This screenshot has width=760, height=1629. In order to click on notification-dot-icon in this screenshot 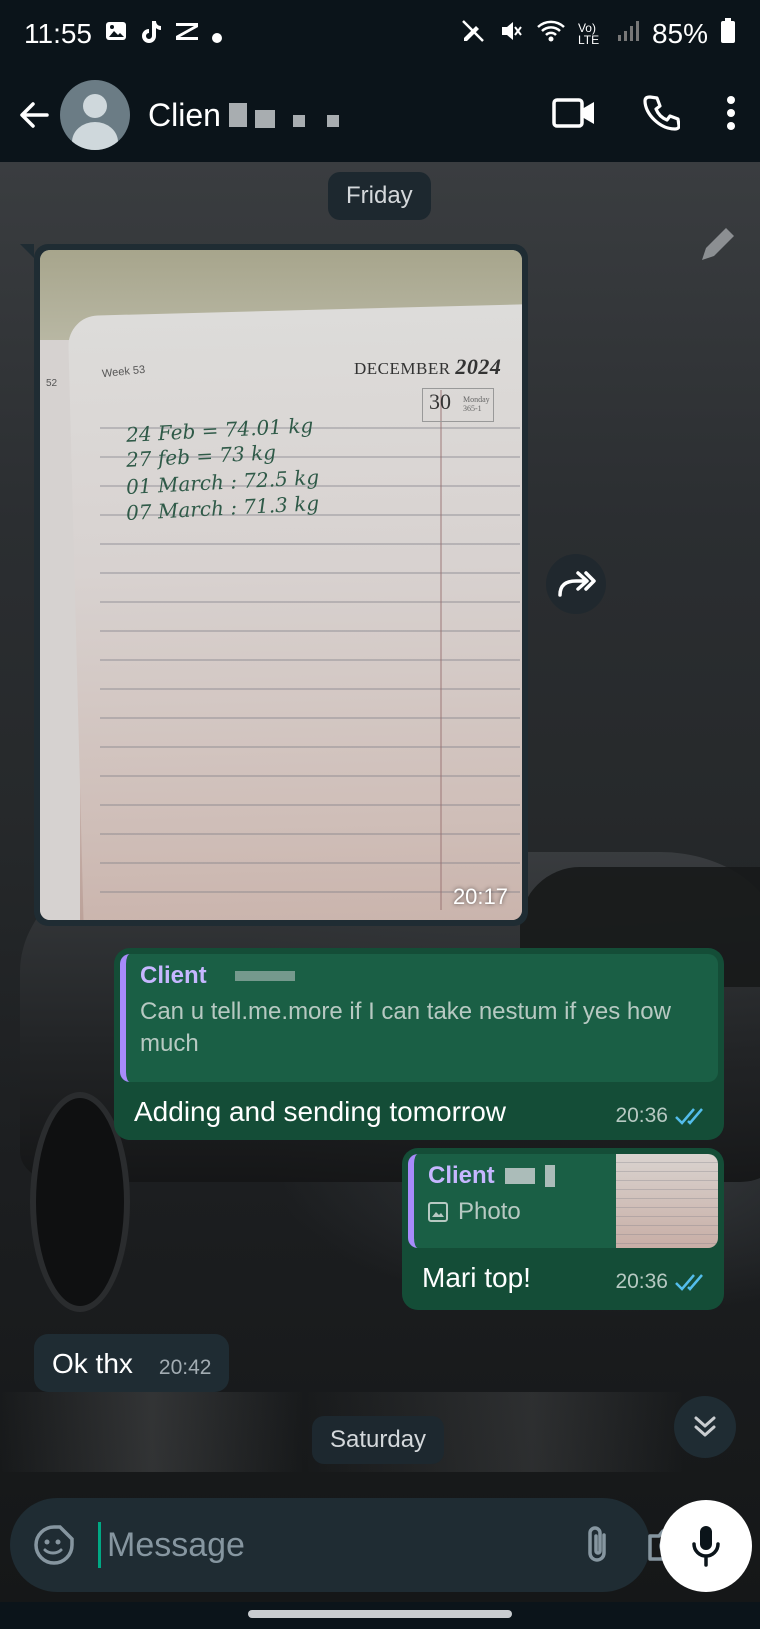, I will do `click(217, 34)`.